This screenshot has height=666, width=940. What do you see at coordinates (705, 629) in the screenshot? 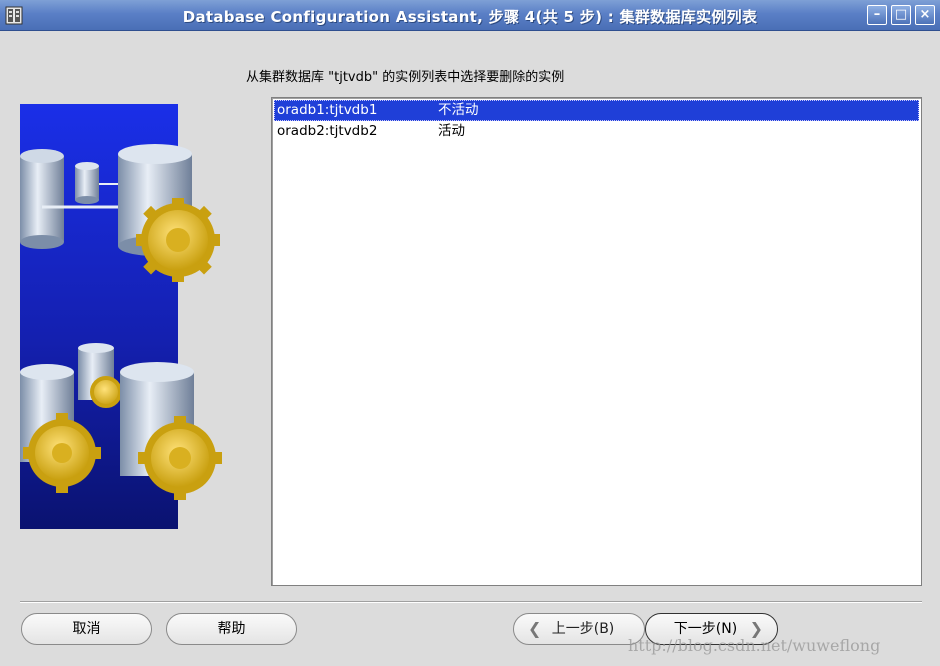
I see `next-button-label: 下一步(N)` at bounding box center [705, 629].